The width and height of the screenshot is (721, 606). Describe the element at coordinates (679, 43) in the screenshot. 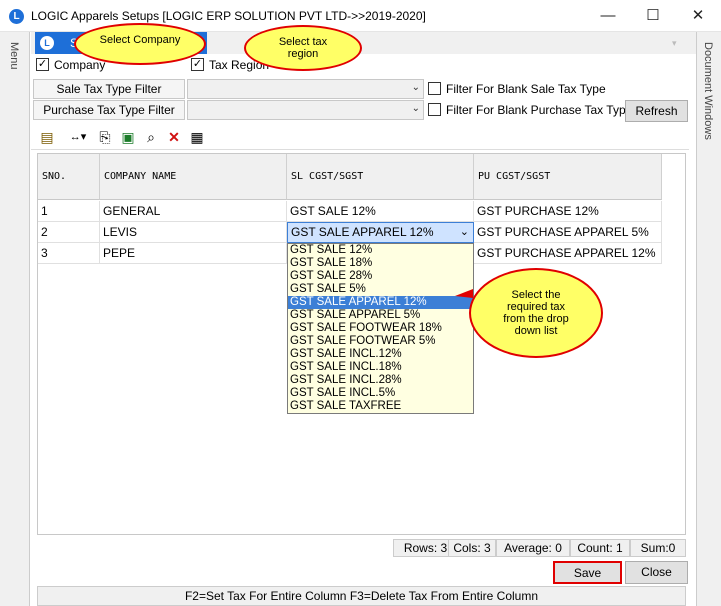

I see `tab-dropdown-icon: ▾` at that location.